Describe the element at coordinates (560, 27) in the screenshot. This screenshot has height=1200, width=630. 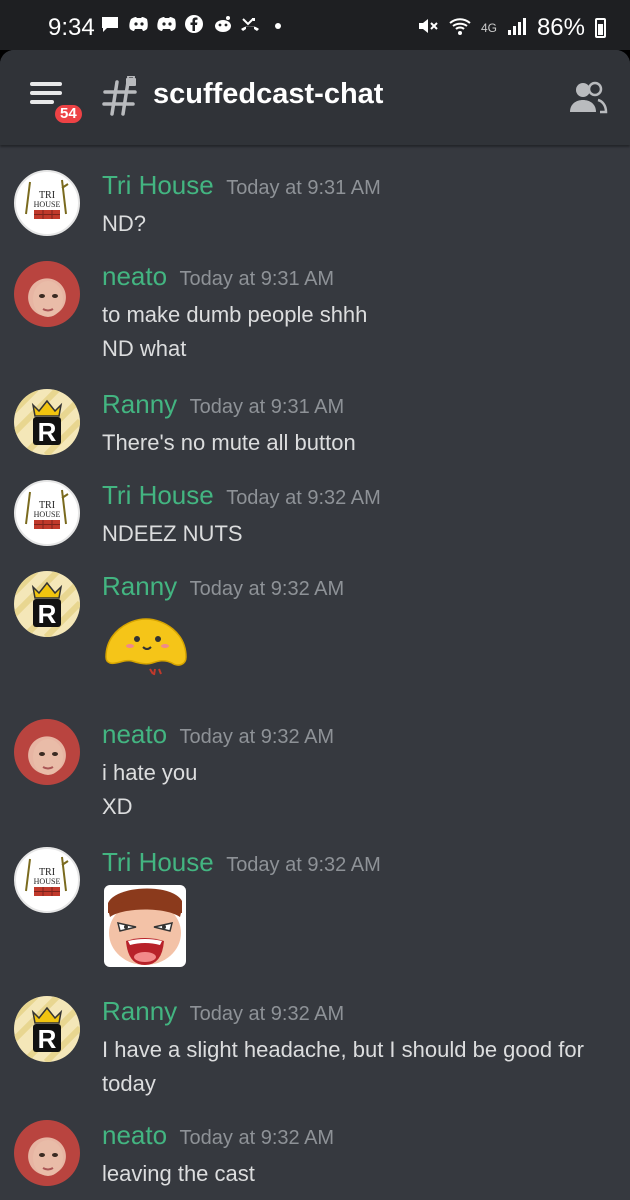
I see `battery-percent: 86%` at that location.